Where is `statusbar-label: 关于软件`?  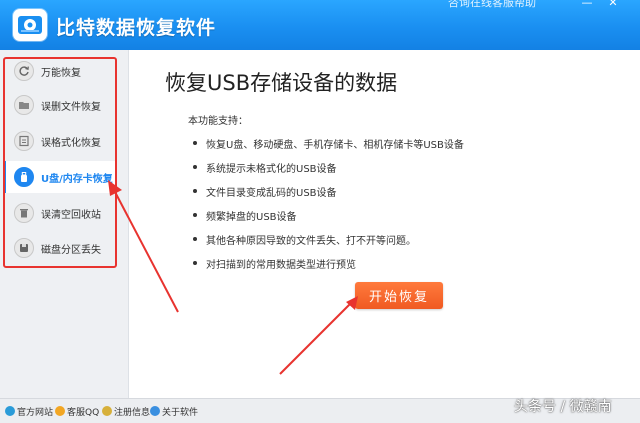 statusbar-label: 关于软件 is located at coordinates (180, 413).